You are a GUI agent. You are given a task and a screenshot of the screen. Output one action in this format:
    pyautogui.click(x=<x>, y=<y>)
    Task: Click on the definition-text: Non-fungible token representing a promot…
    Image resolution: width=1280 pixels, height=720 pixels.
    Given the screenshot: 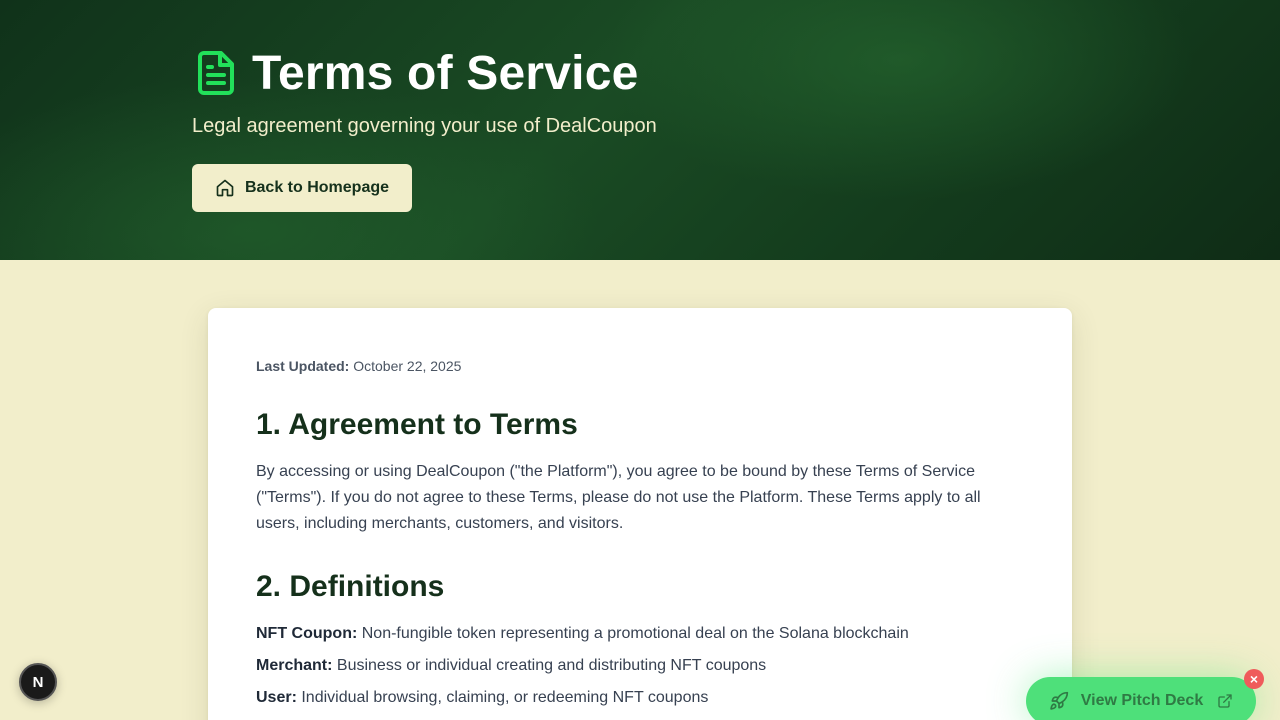 What is the action you would take?
    pyautogui.click(x=635, y=633)
    